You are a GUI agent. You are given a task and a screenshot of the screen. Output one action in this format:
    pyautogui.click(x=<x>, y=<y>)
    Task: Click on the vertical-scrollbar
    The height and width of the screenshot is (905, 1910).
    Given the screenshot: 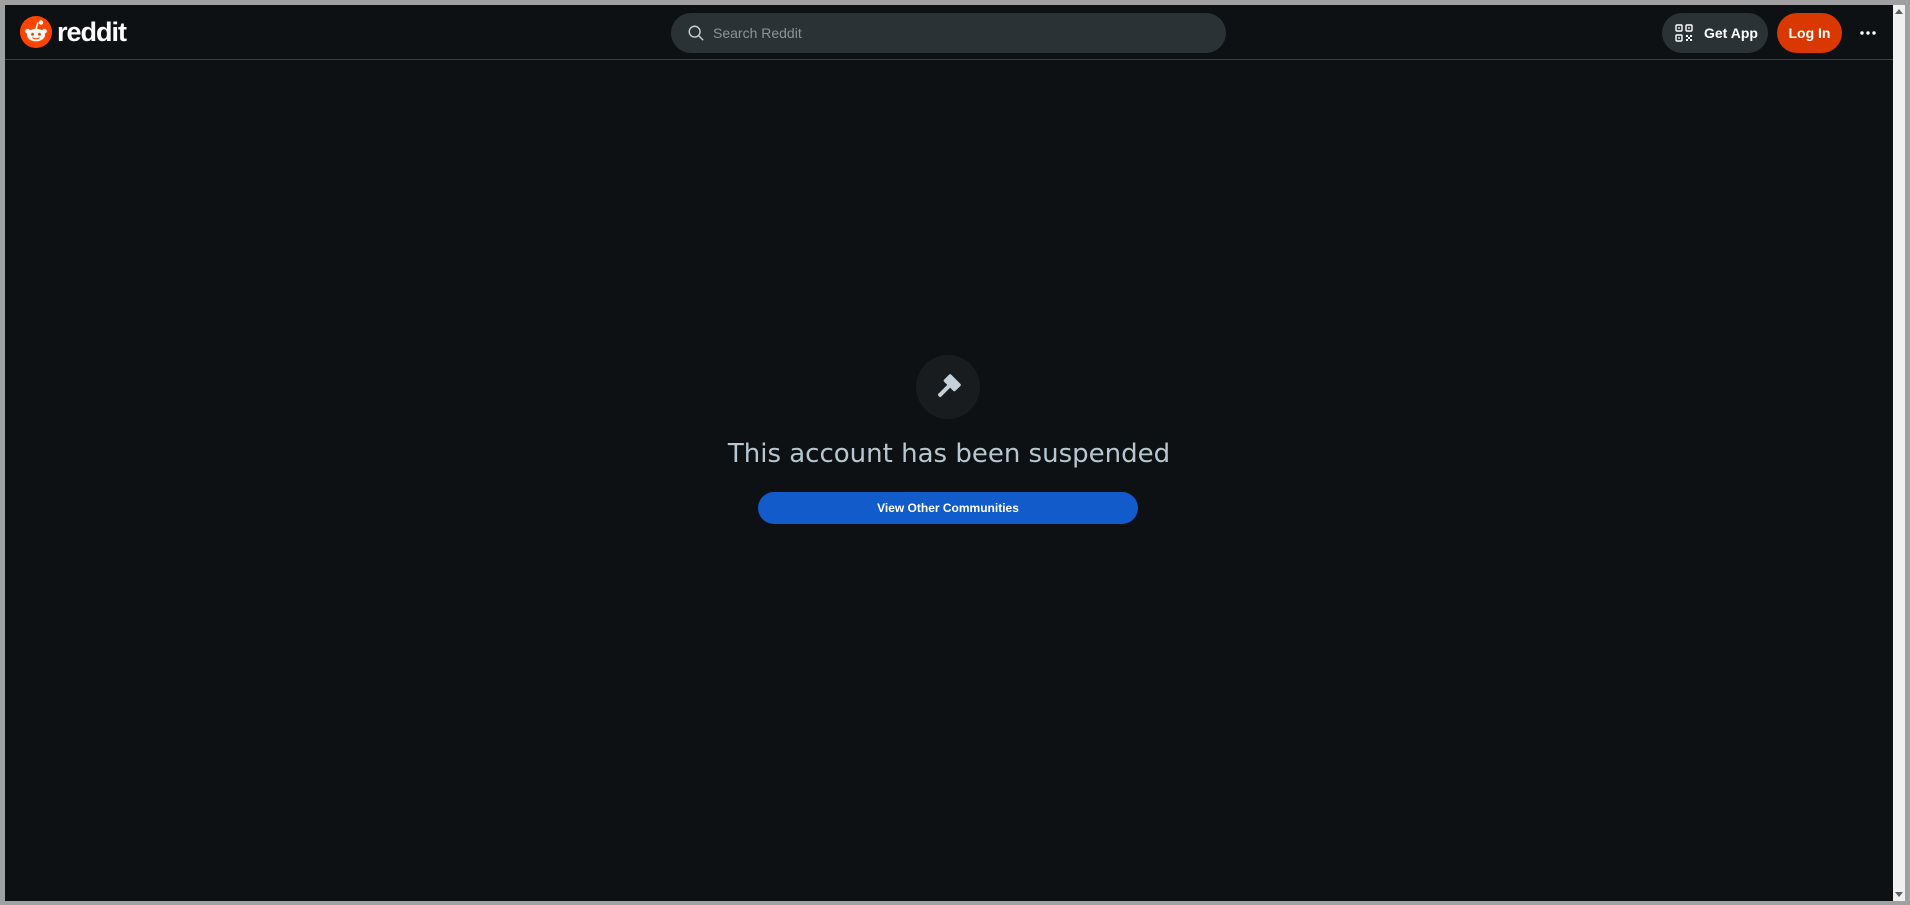 What is the action you would take?
    pyautogui.click(x=1899, y=453)
    